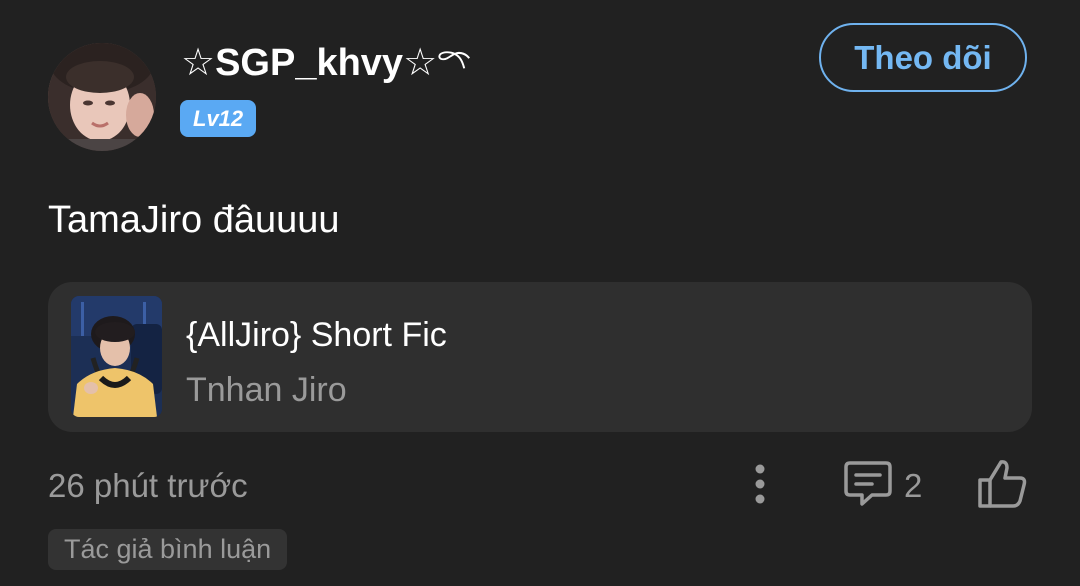 This screenshot has height=586, width=1080. What do you see at coordinates (194, 220) in the screenshot?
I see `post-text: TamaJiro đâuuuu` at bounding box center [194, 220].